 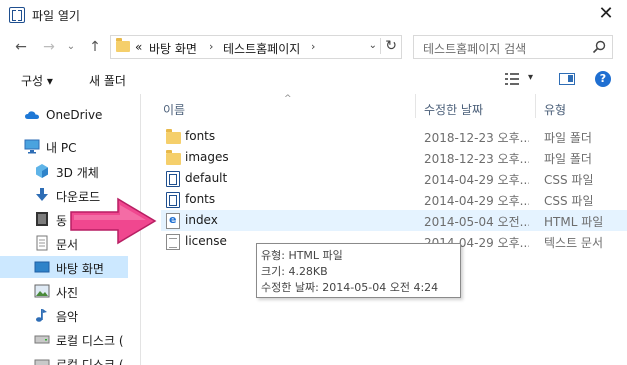 What do you see at coordinates (288, 99) in the screenshot?
I see `sort-ascending-icon: ^` at bounding box center [288, 99].